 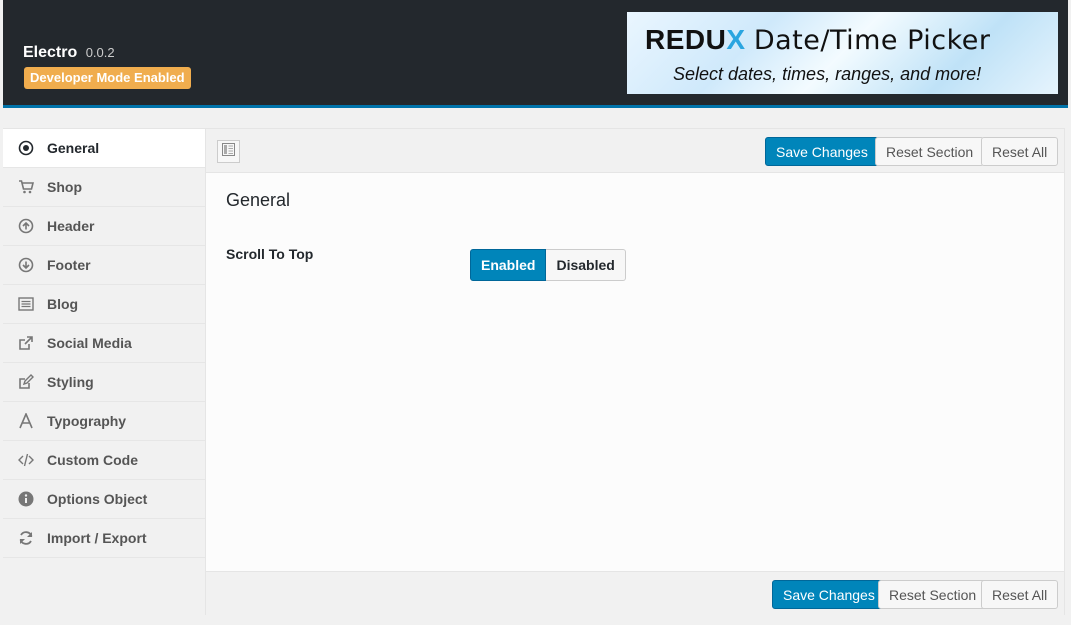 I want to click on radio-icon, so click(x=26, y=148).